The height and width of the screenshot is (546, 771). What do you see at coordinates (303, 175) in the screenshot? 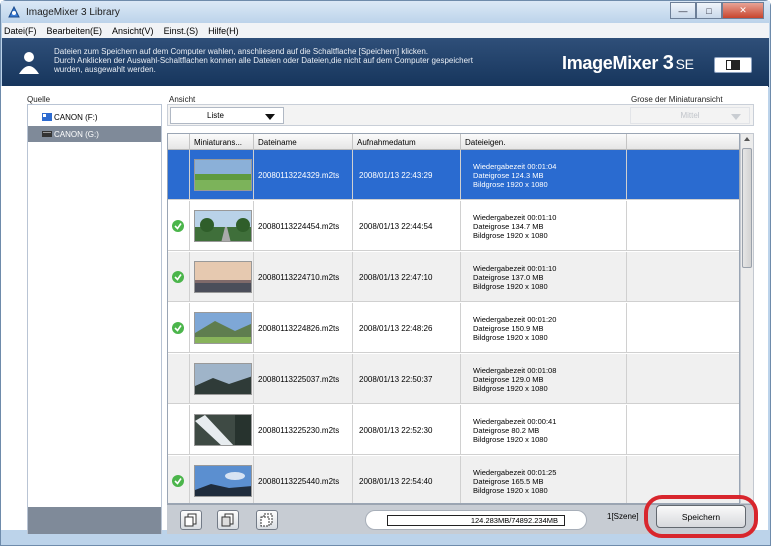
I see `filename-cell: 20080113224329.m2ts` at bounding box center [303, 175].